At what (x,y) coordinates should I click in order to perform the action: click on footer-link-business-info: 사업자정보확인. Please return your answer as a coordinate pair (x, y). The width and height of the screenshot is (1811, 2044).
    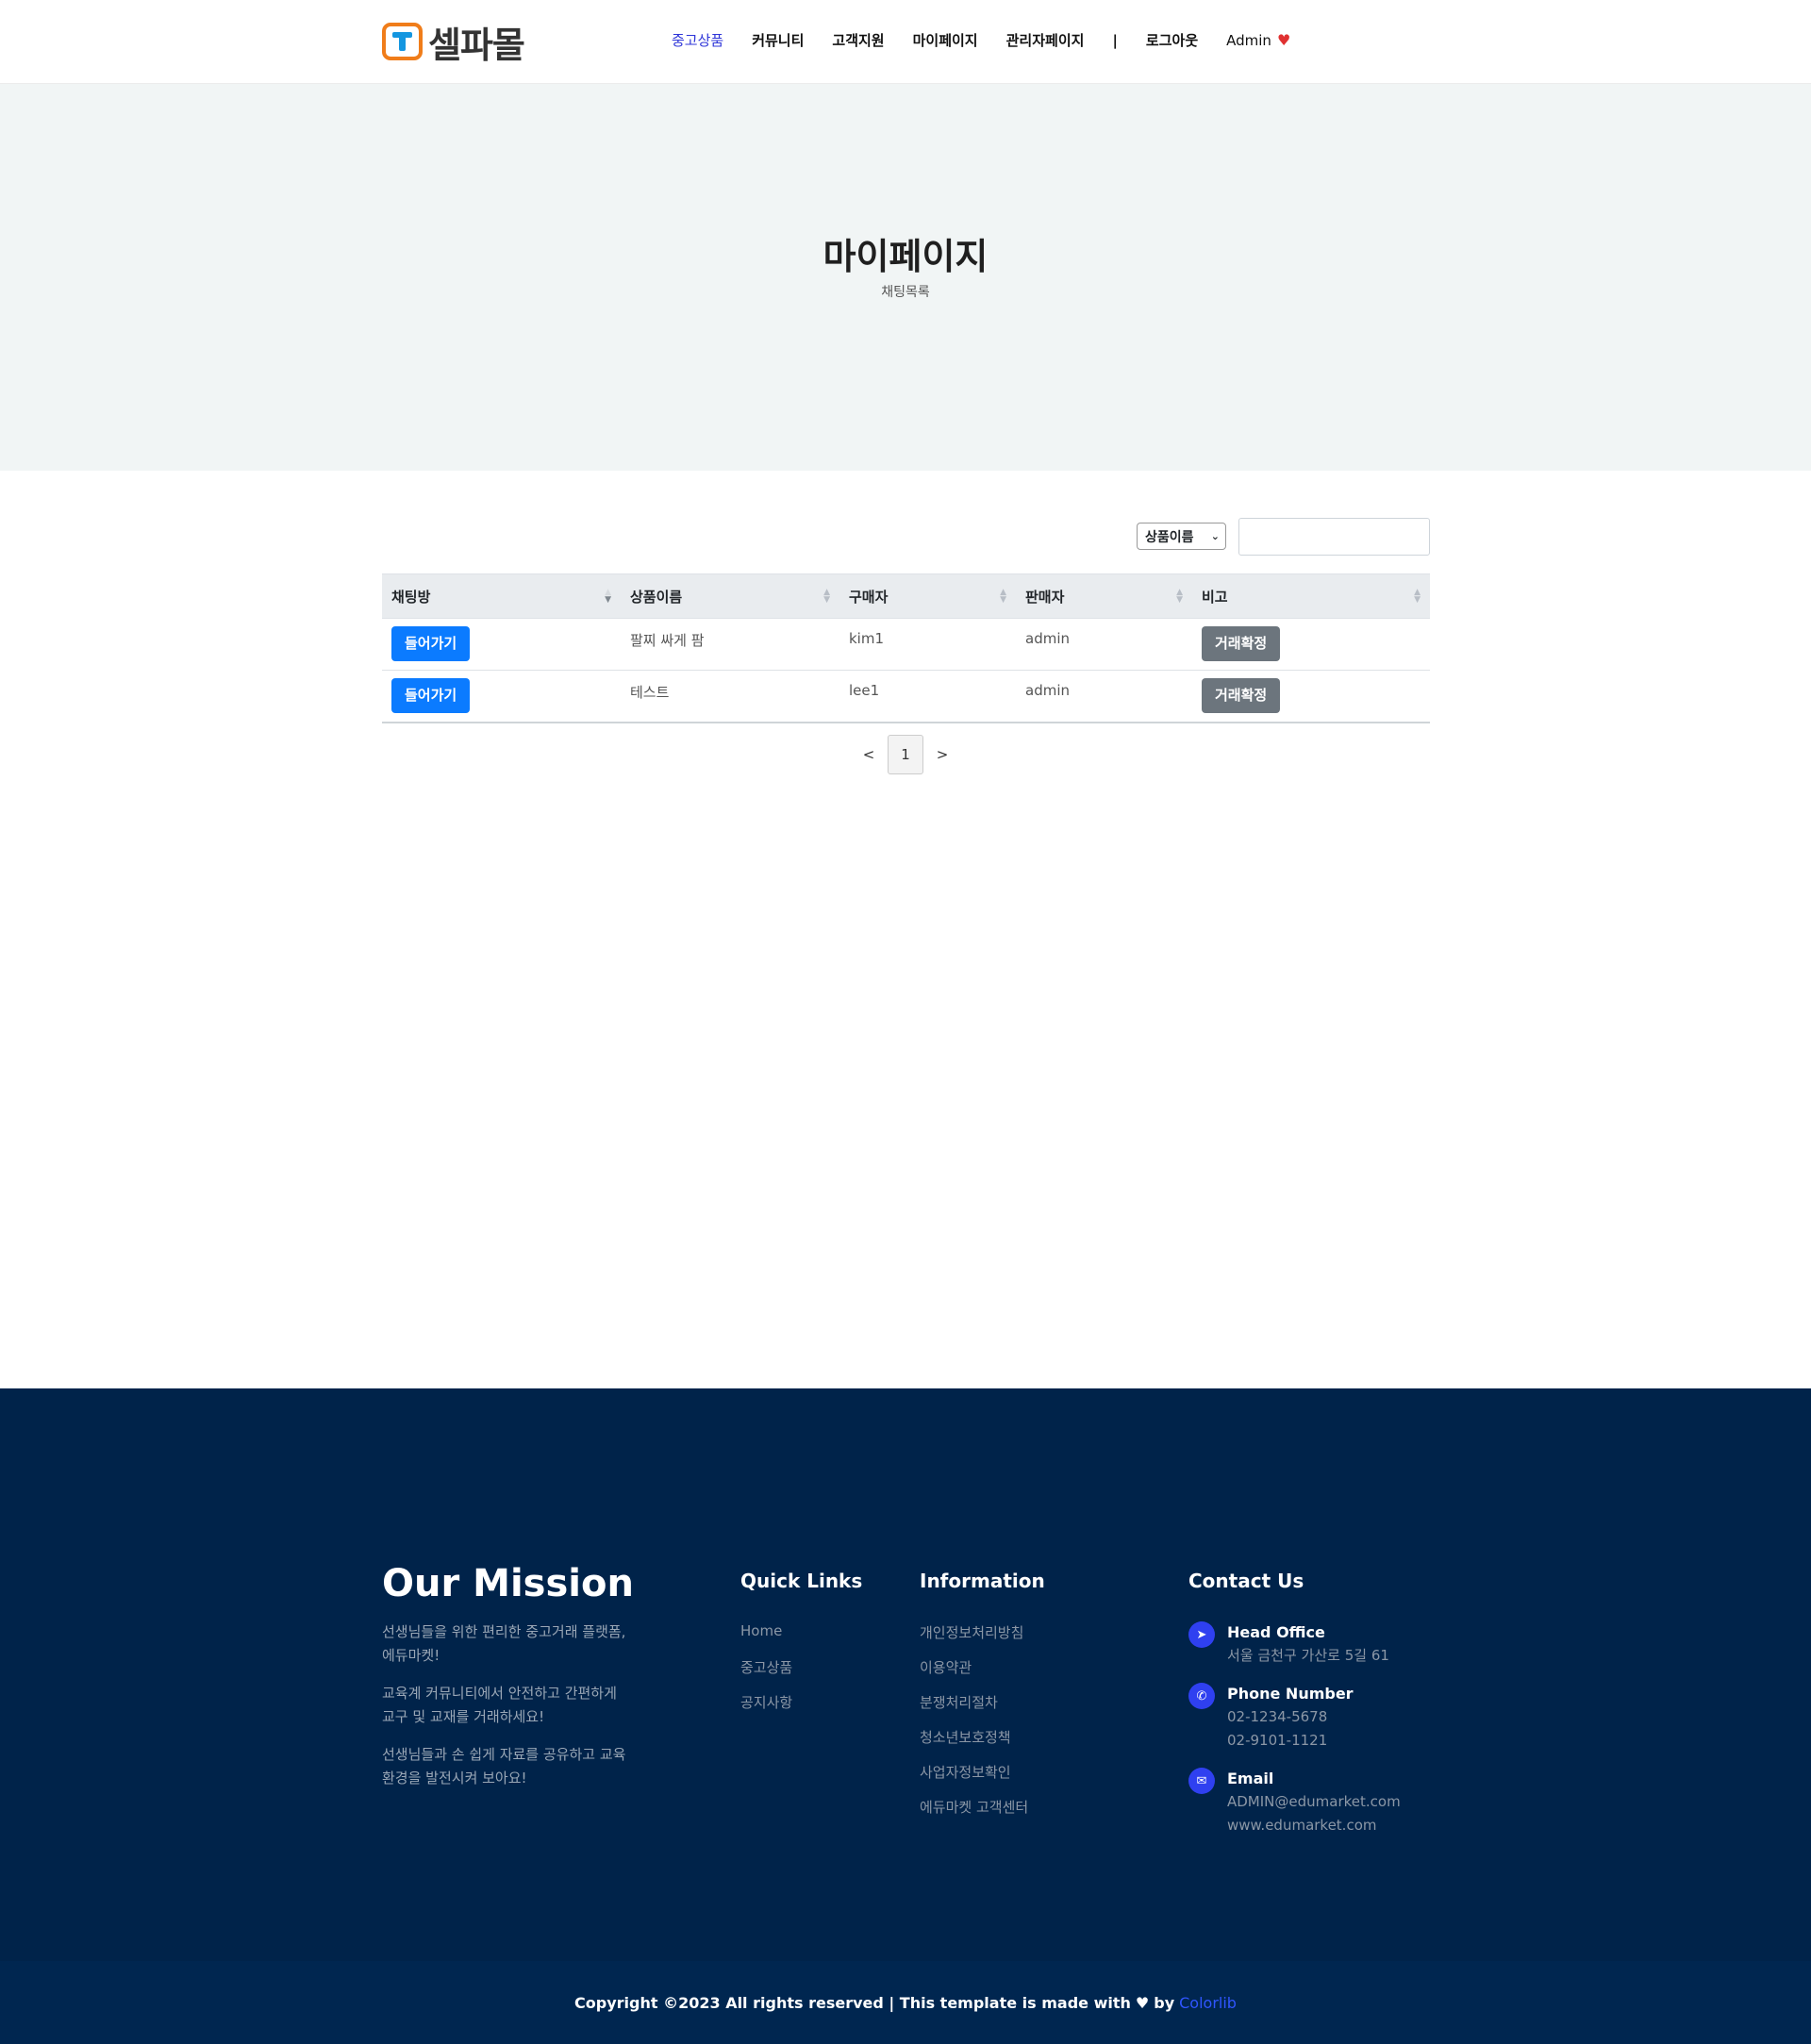
    Looking at the image, I should click on (974, 1780).